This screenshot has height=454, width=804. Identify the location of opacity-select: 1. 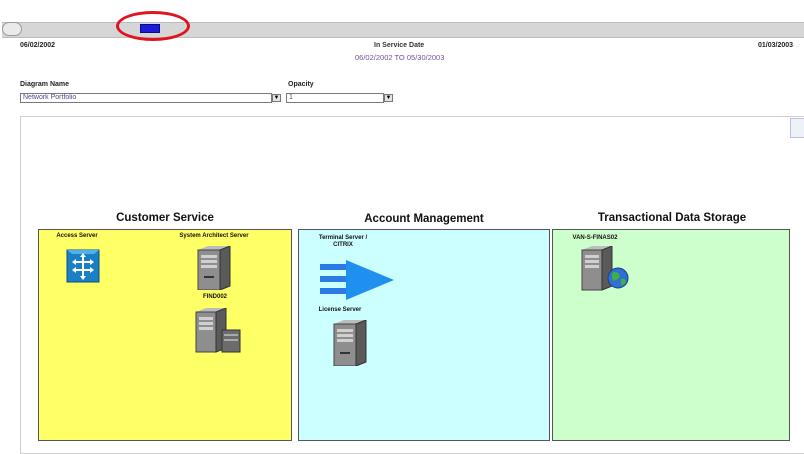
(335, 98).